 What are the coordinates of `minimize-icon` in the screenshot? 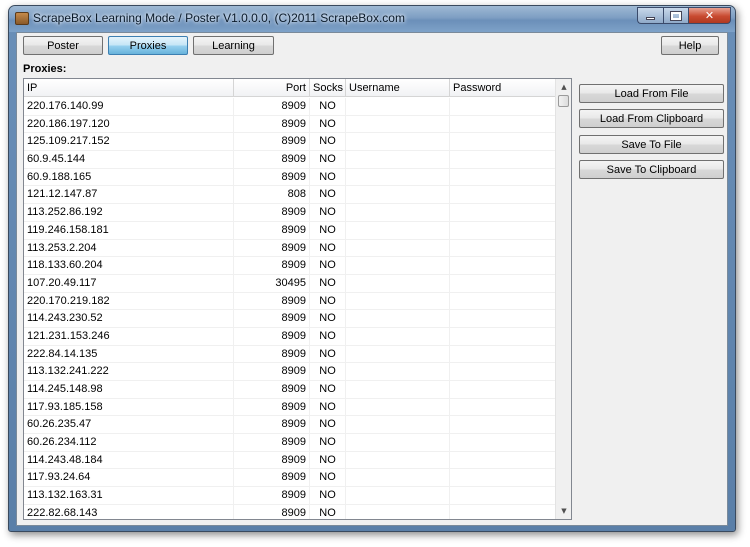 It's located at (650, 18).